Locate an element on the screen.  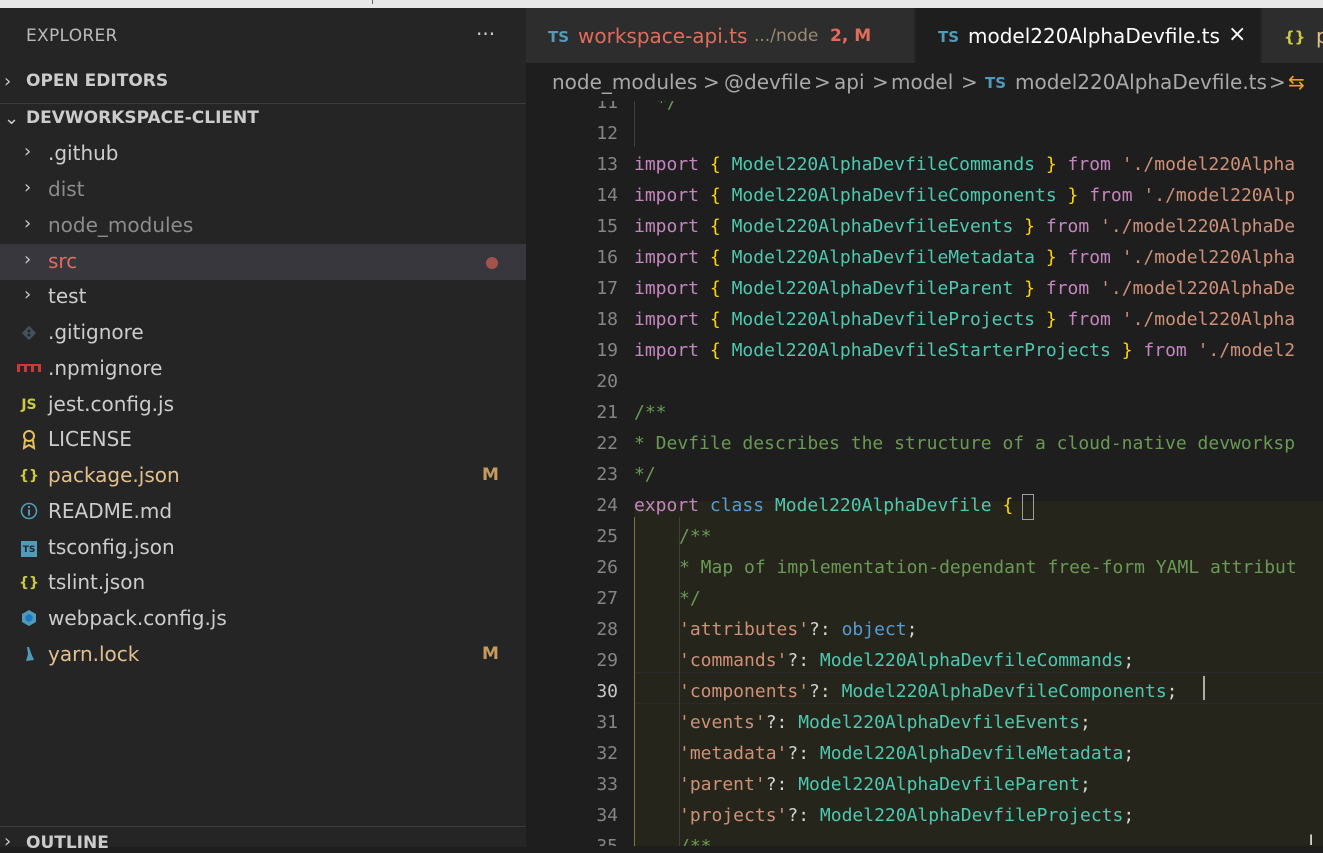
window-top-strip is located at coordinates (661, 4).